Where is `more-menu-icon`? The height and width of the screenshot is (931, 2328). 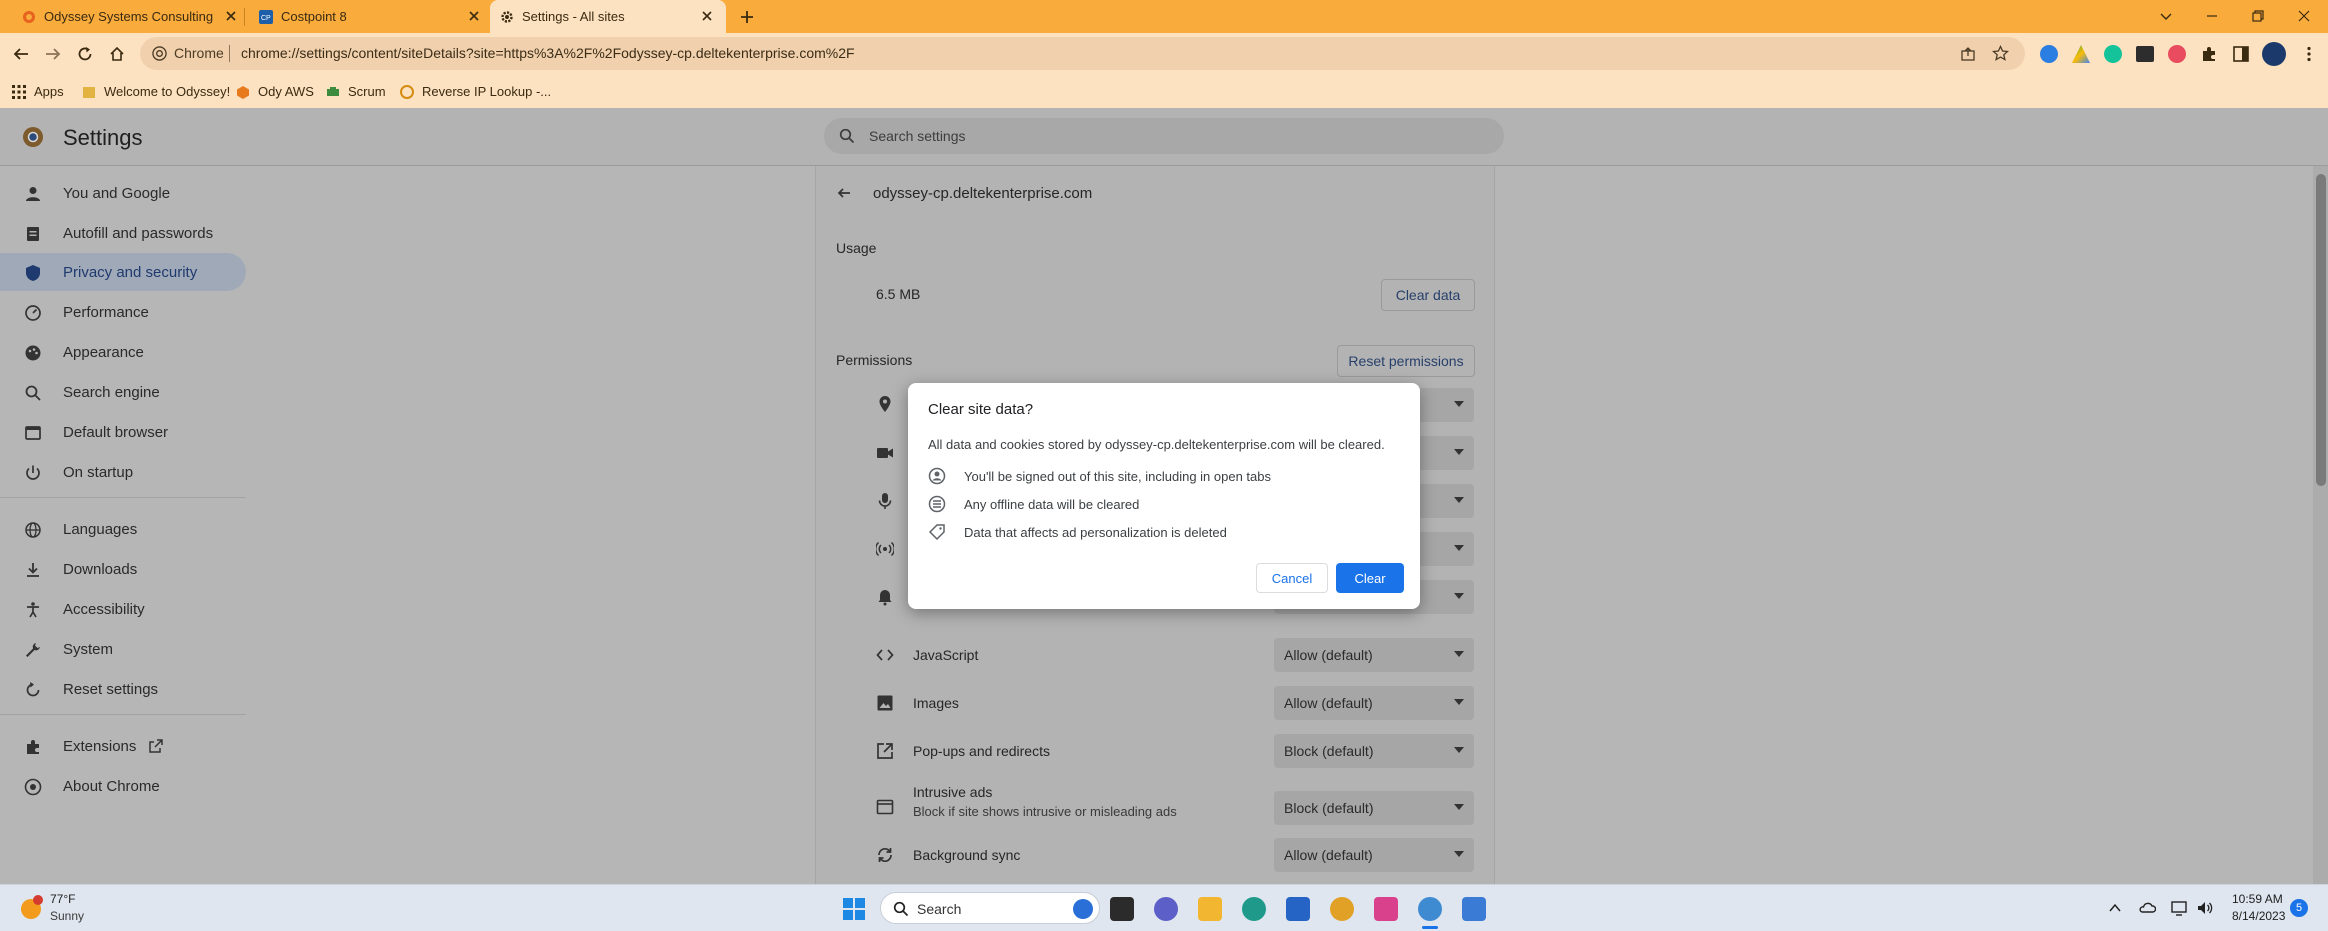 more-menu-icon is located at coordinates (2309, 54).